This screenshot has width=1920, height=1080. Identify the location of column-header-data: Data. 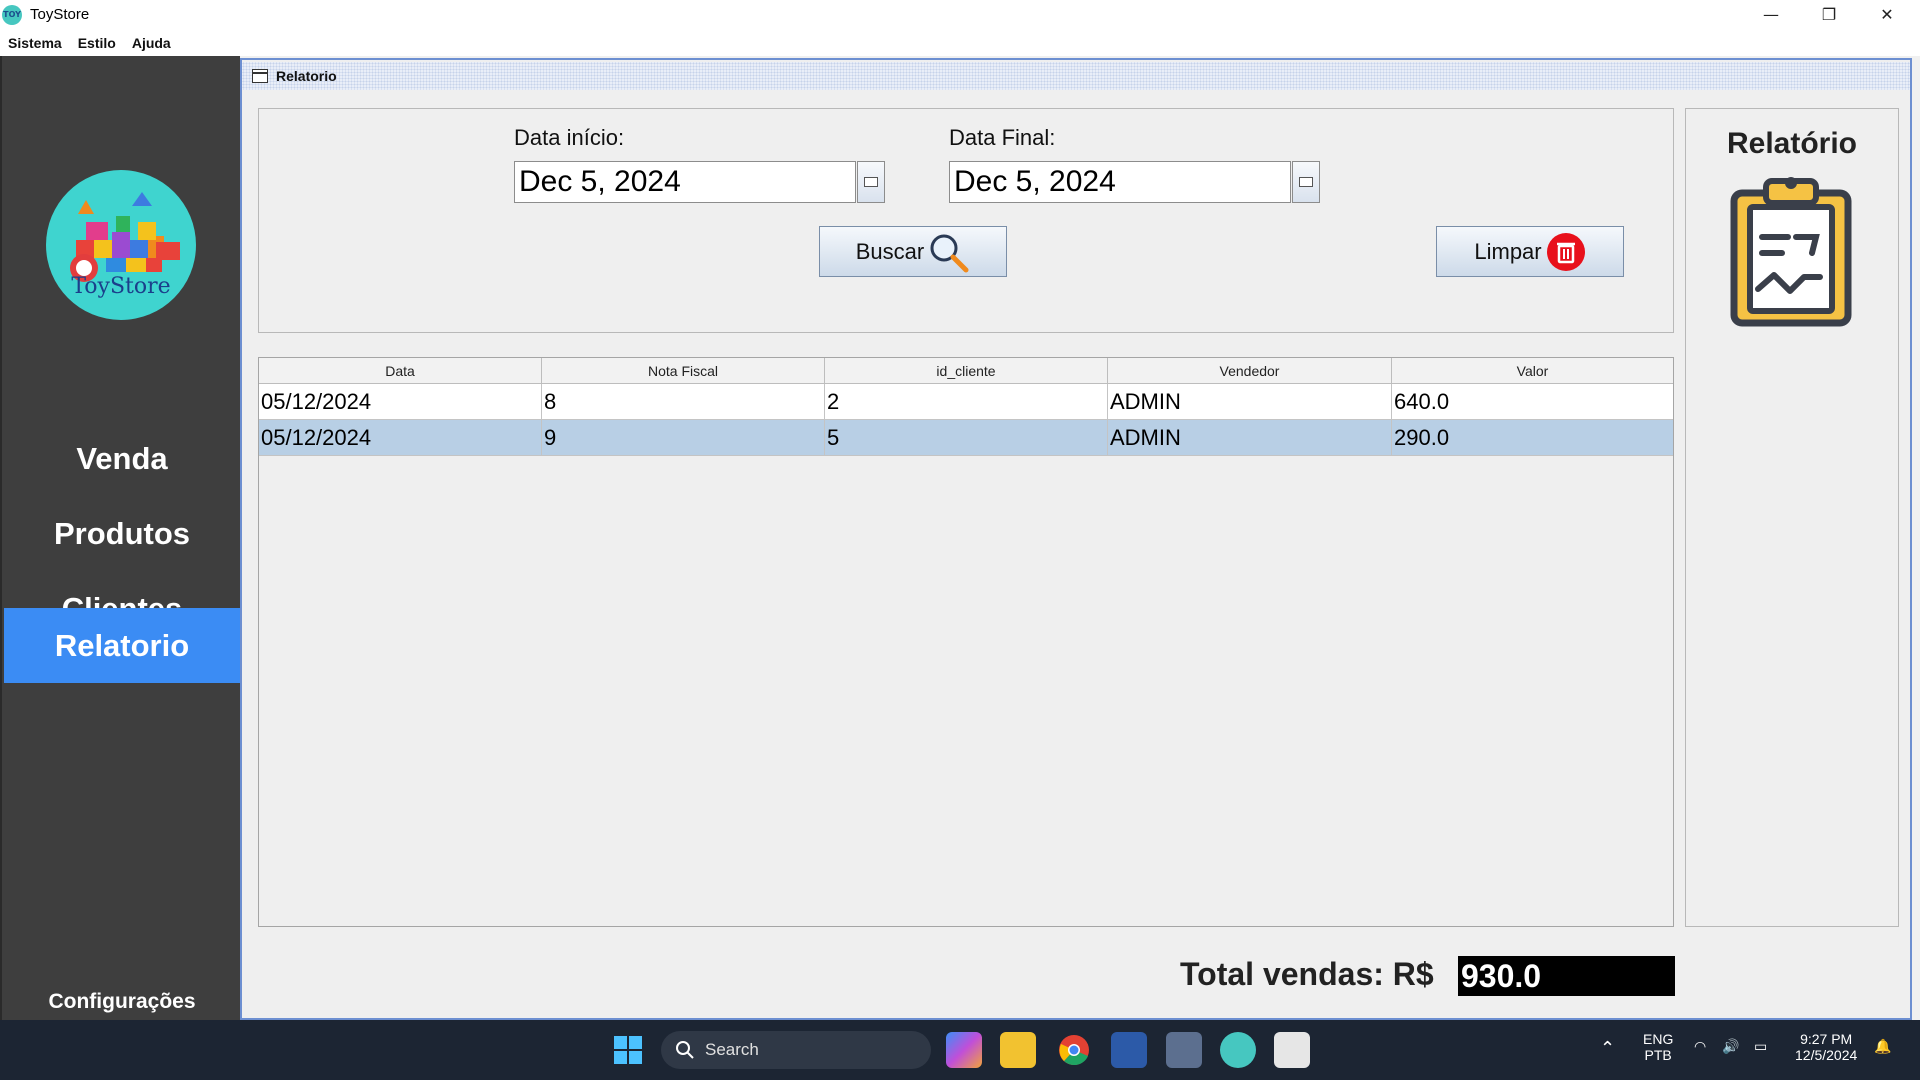
(400, 370).